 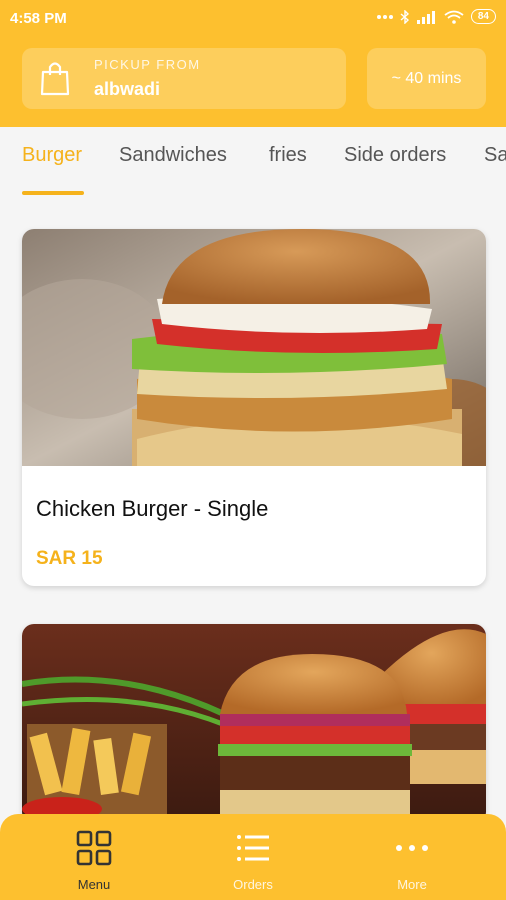 What do you see at coordinates (147, 64) in the screenshot?
I see `pickup-label: PICKUP FROM` at bounding box center [147, 64].